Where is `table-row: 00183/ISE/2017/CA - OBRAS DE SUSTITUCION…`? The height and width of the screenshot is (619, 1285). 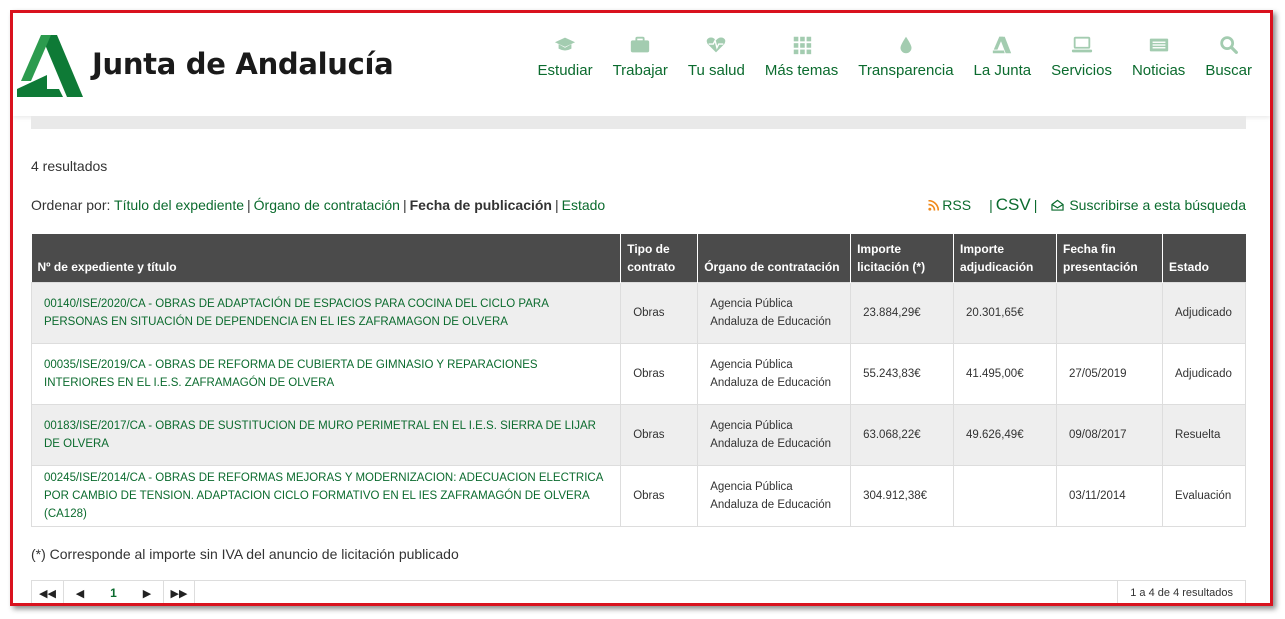 table-row: 00183/ISE/2017/CA - OBRAS DE SUSTITUCION… is located at coordinates (638, 435).